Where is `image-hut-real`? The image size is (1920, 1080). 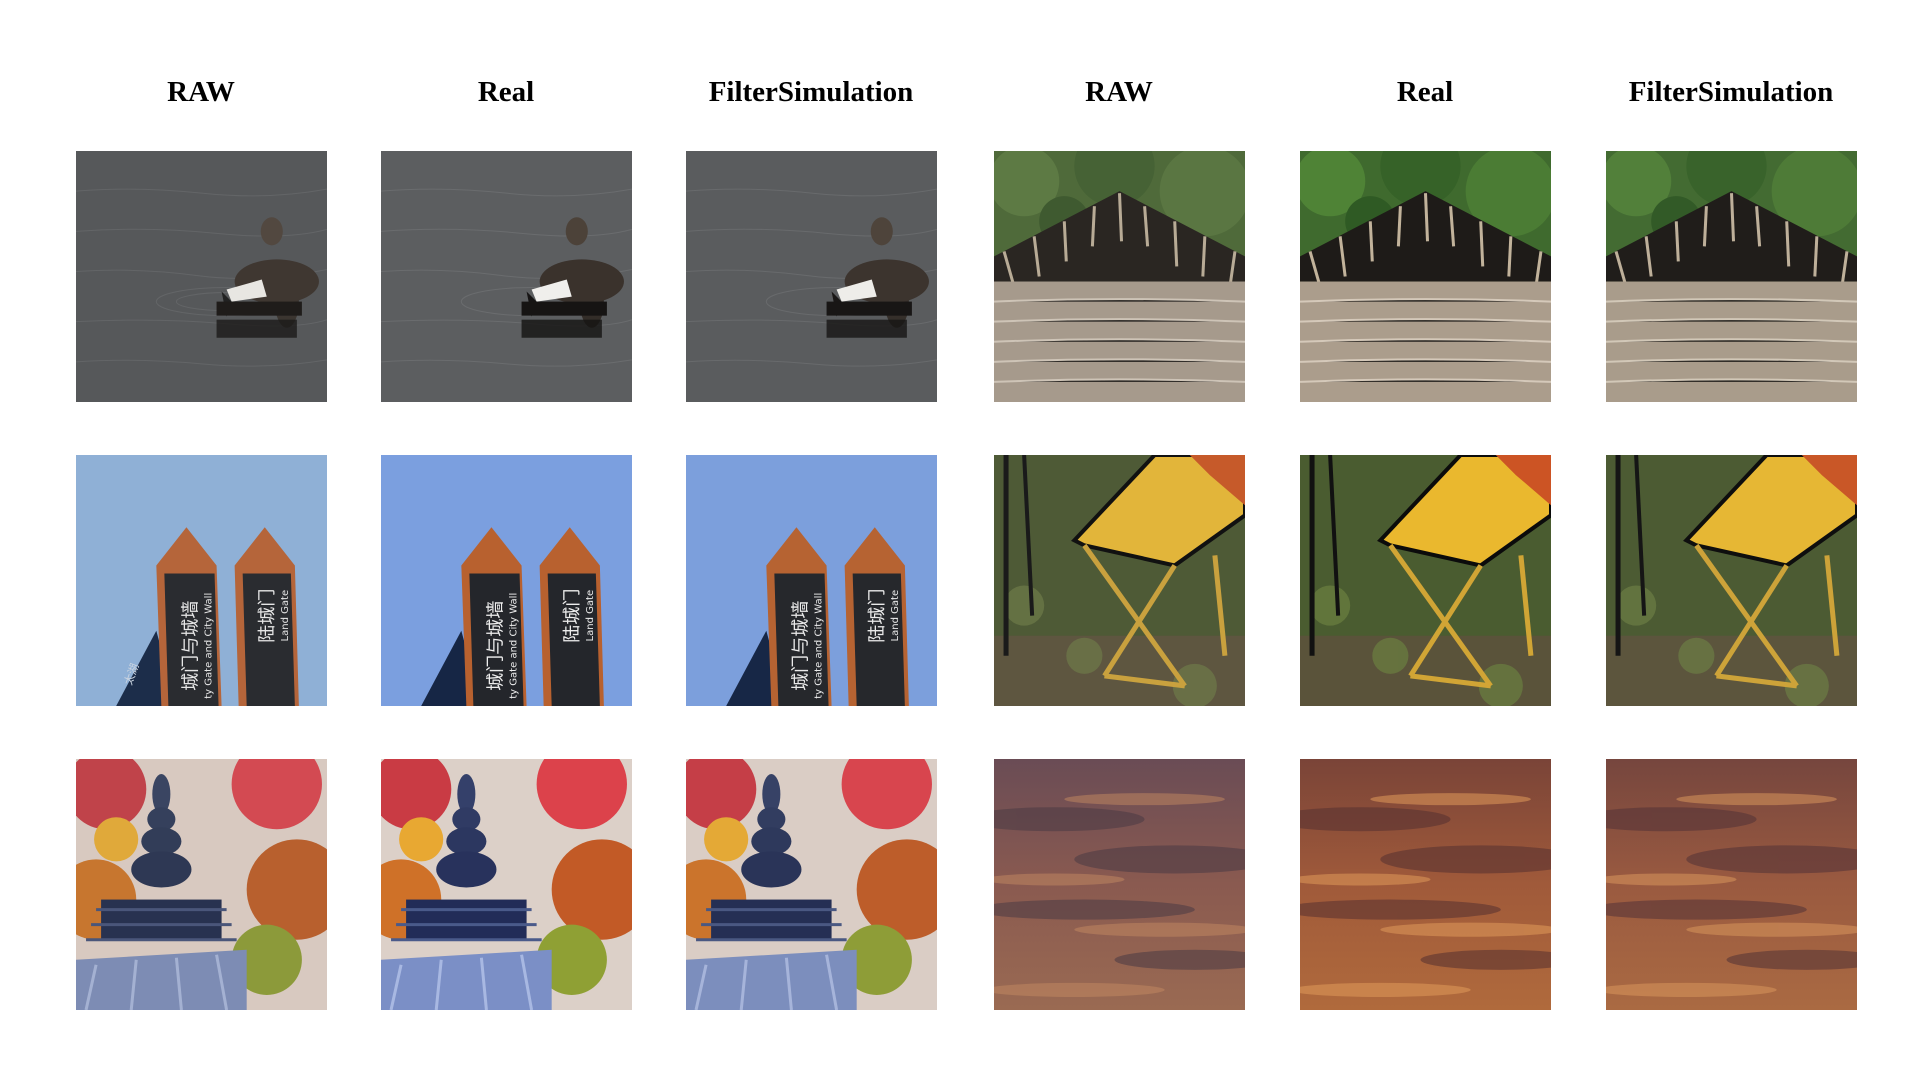
image-hut-real is located at coordinates (1425, 276).